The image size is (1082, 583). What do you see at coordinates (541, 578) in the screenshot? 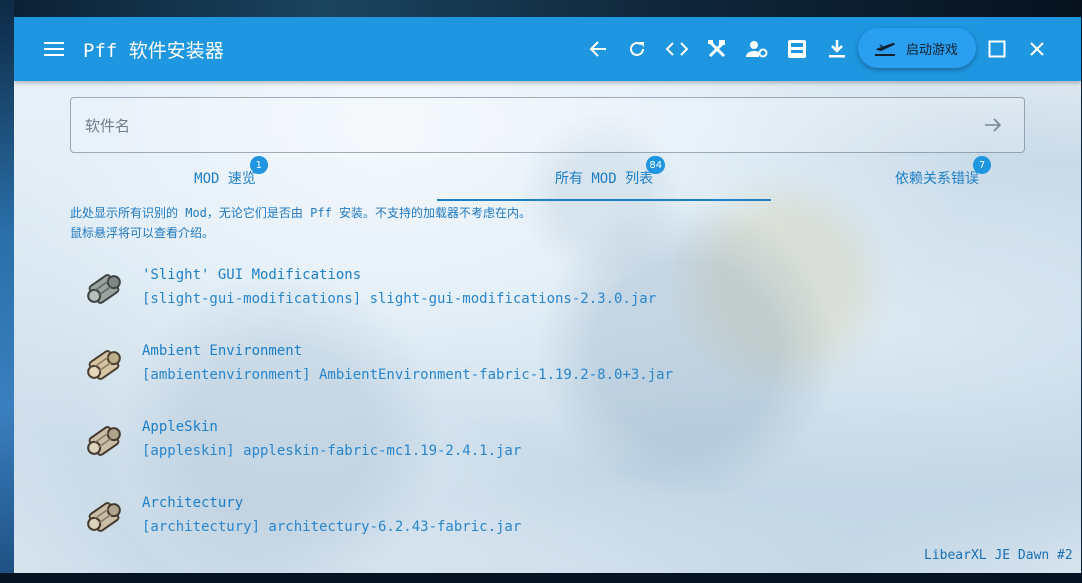
I see `desktop-background-bottom` at bounding box center [541, 578].